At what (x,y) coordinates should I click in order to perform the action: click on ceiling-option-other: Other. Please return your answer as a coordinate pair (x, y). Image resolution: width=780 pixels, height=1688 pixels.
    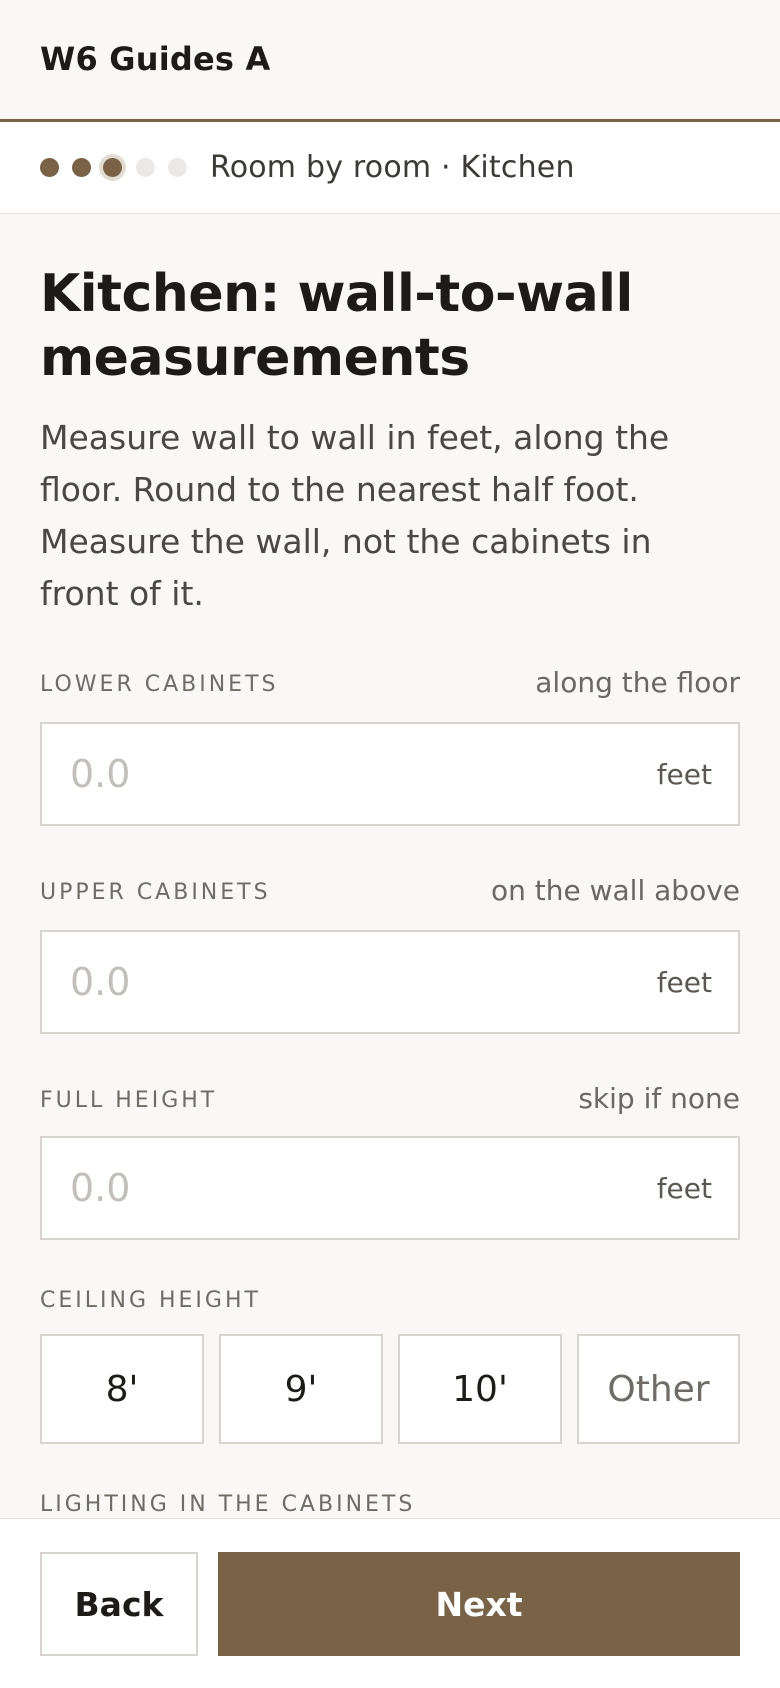
    Looking at the image, I should click on (658, 1389).